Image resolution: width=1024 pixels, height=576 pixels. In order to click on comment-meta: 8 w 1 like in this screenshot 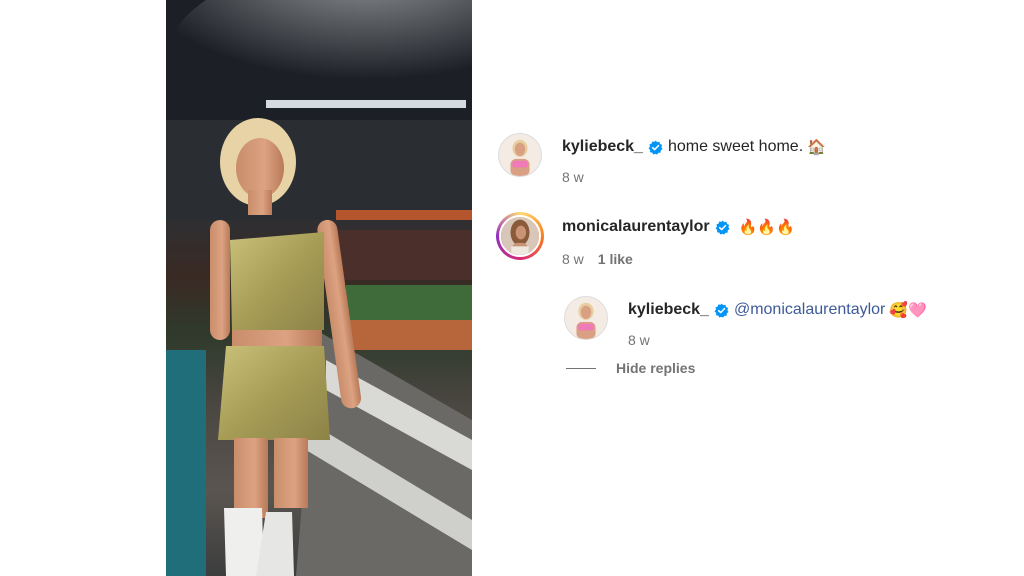, I will do `click(597, 259)`.